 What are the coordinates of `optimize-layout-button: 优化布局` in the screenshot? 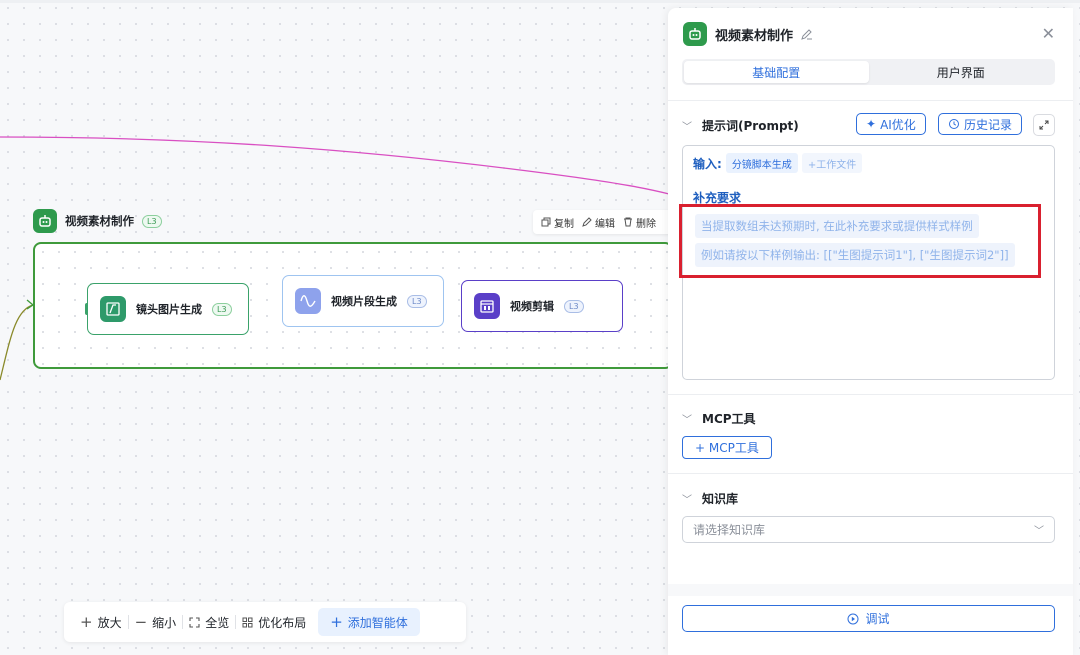 It's located at (274, 622).